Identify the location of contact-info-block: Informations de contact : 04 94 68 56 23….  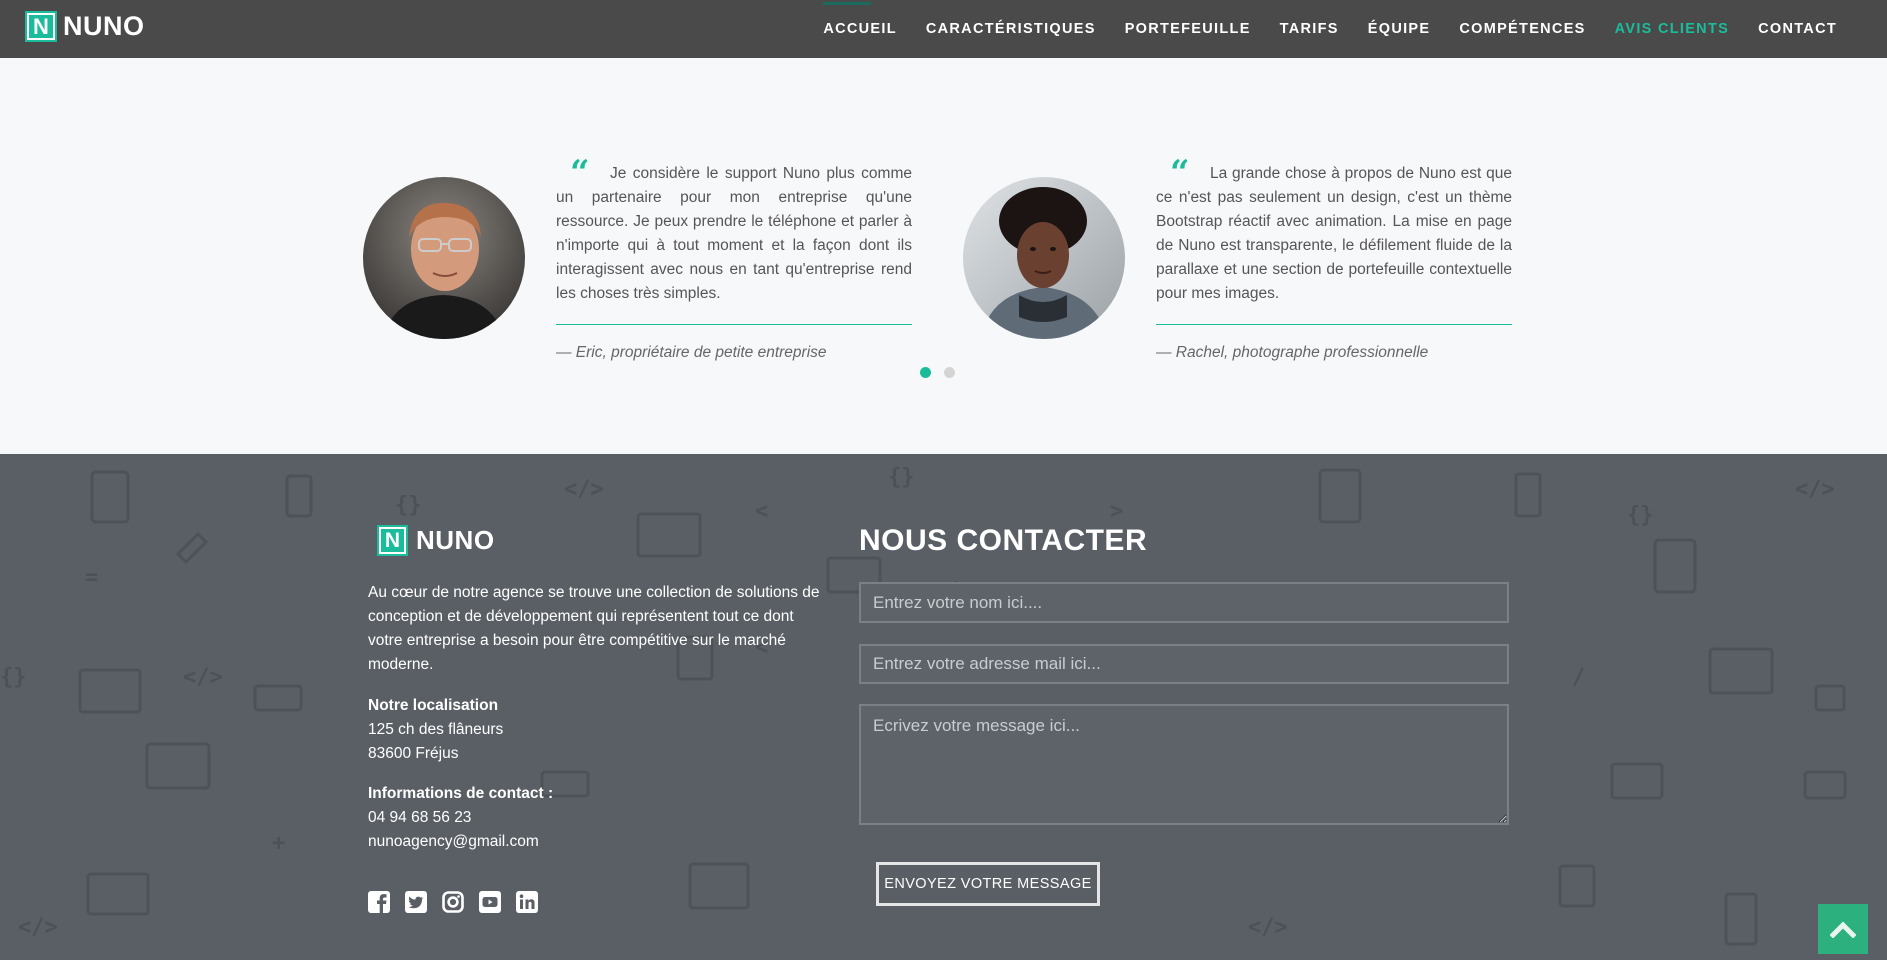
(460, 818).